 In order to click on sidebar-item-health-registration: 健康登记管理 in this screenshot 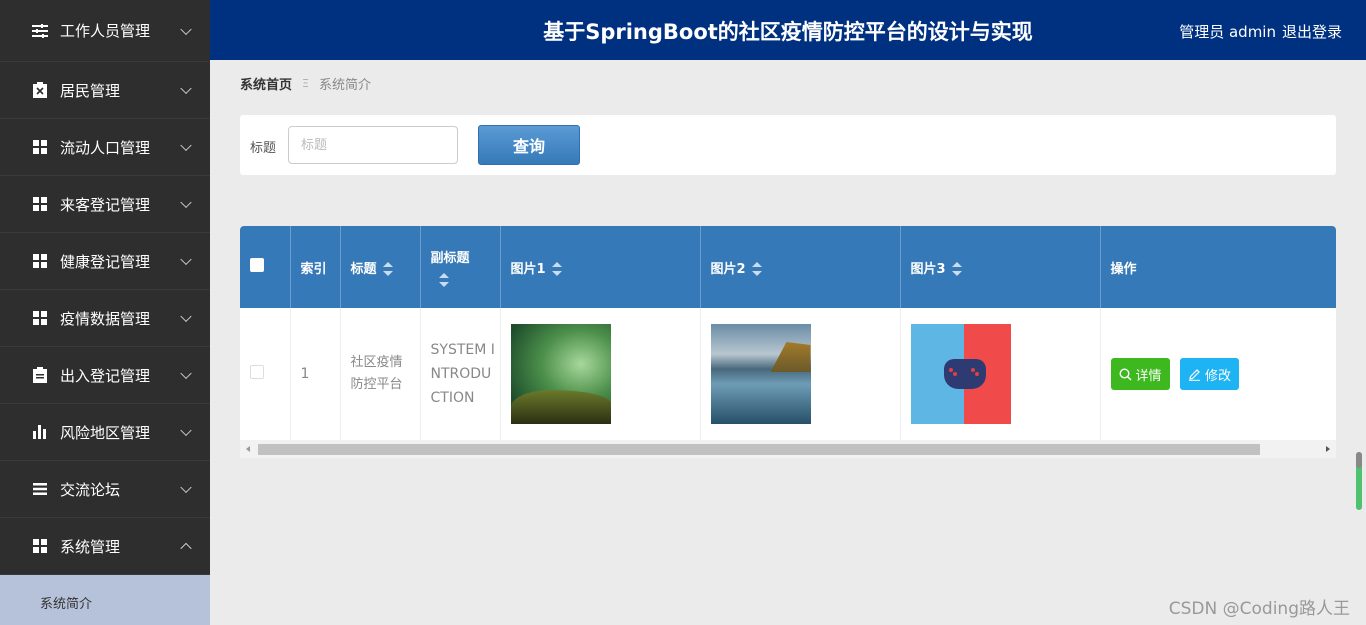, I will do `click(105, 261)`.